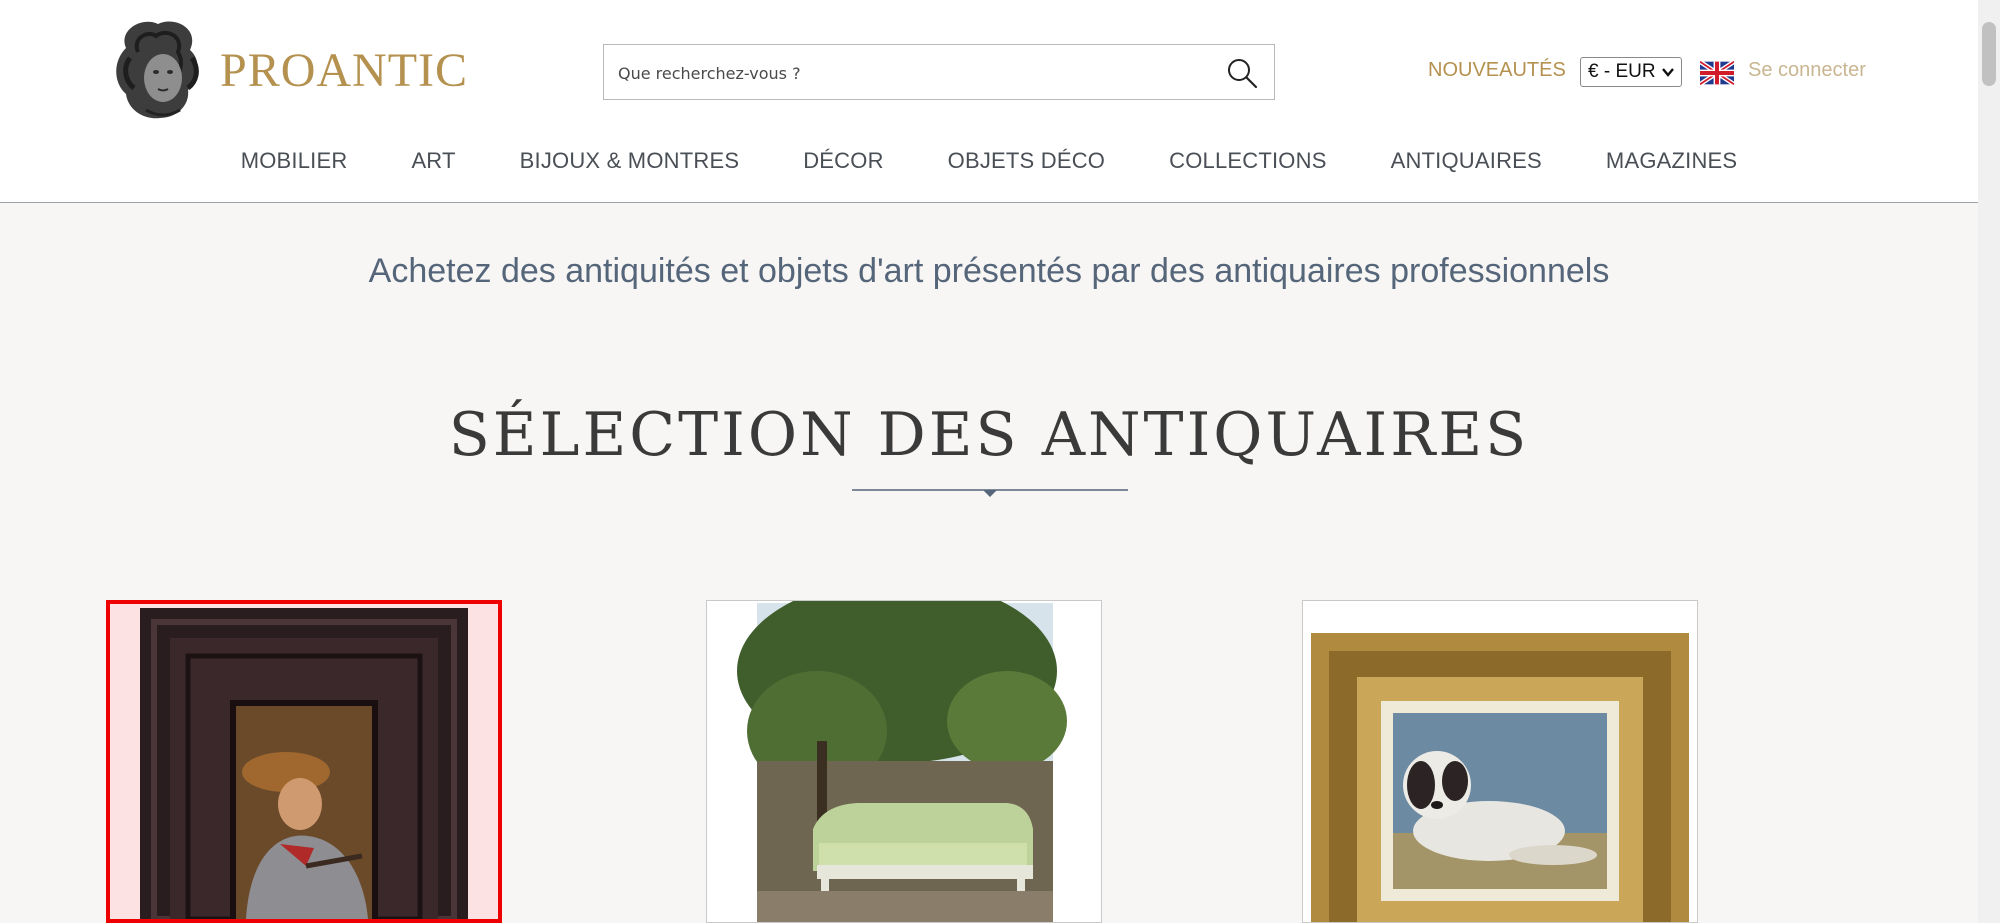 This screenshot has height=923, width=2000. What do you see at coordinates (990, 493) in the screenshot?
I see `title-divider` at bounding box center [990, 493].